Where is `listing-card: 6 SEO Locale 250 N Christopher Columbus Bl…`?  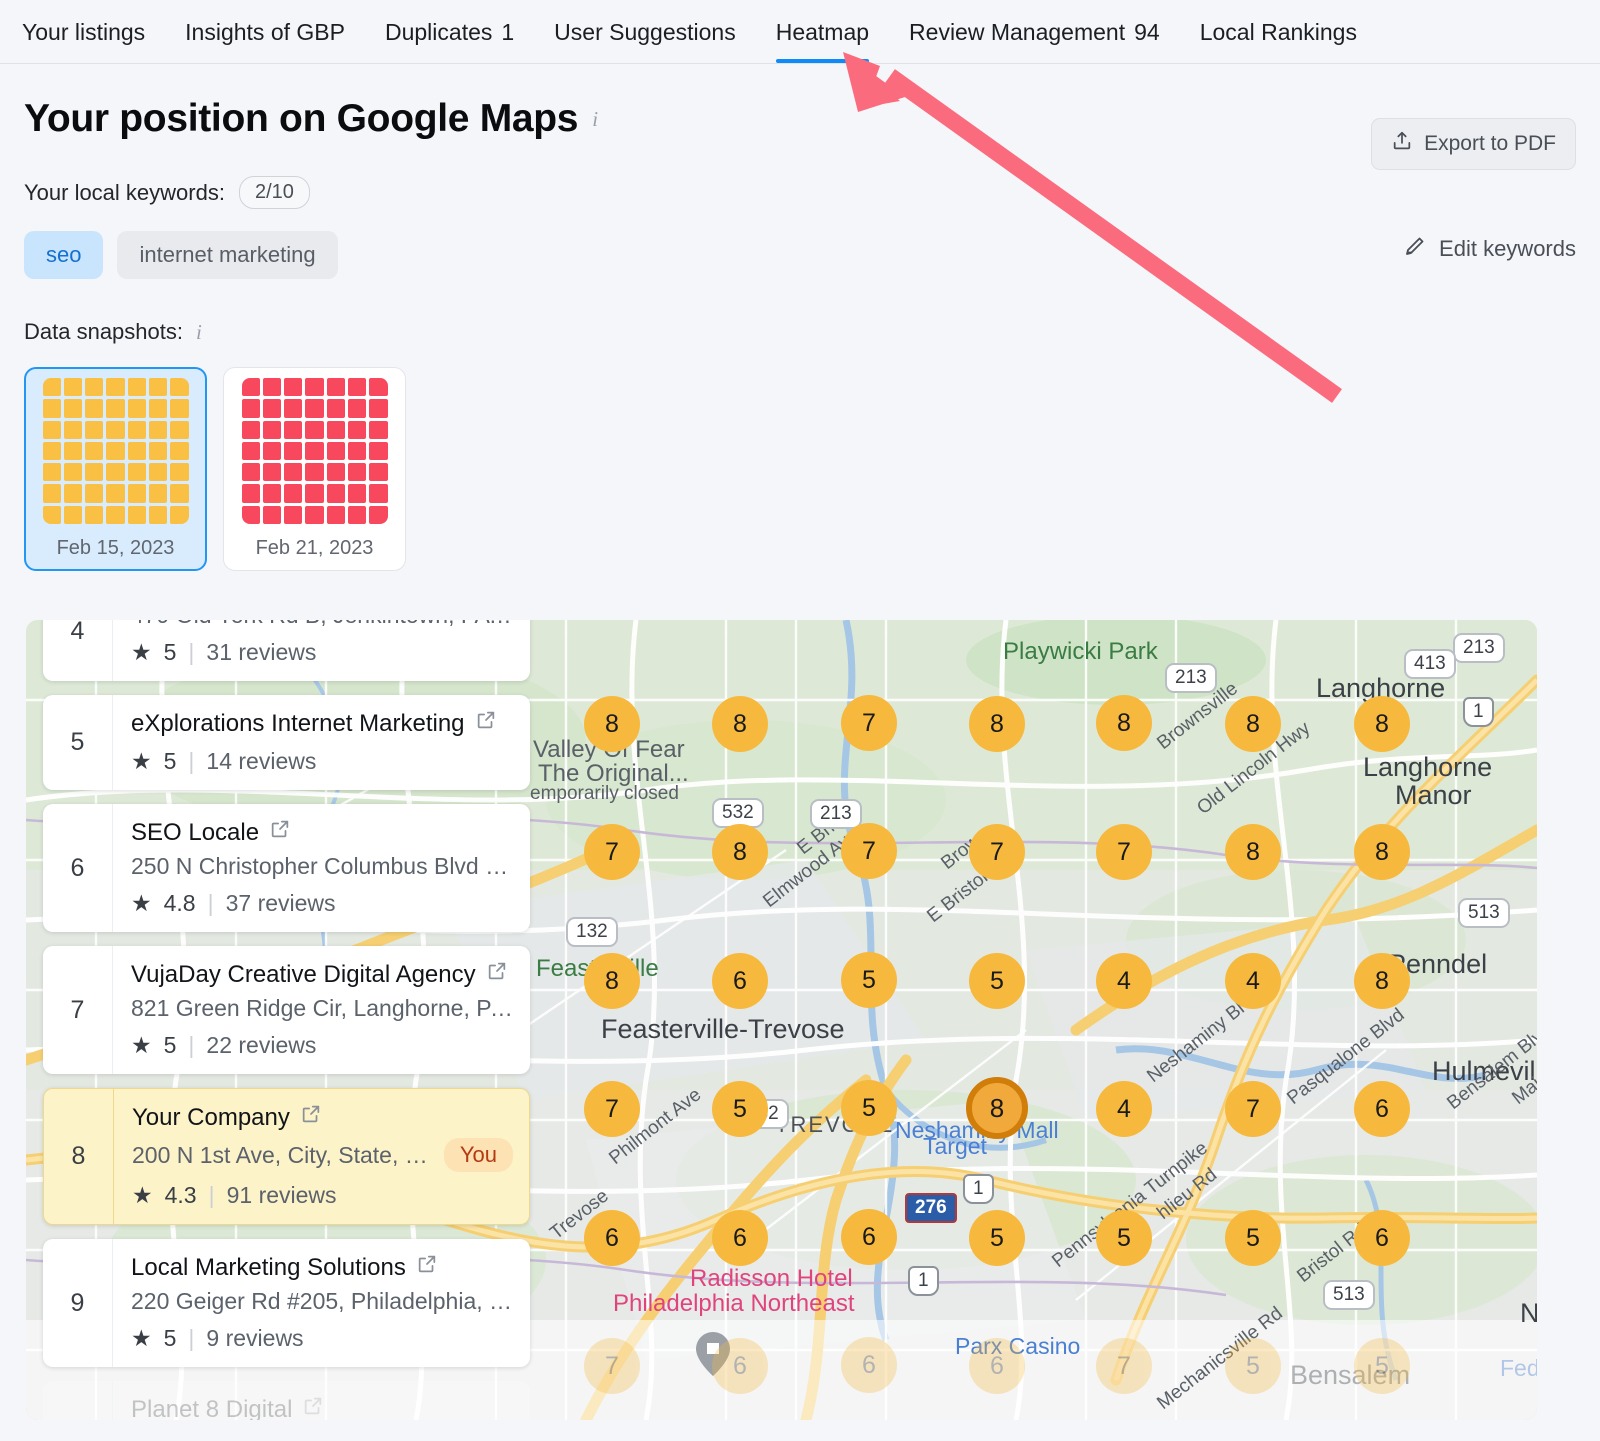 listing-card: 6 SEO Locale 250 N Christopher Columbus Bl… is located at coordinates (286, 868).